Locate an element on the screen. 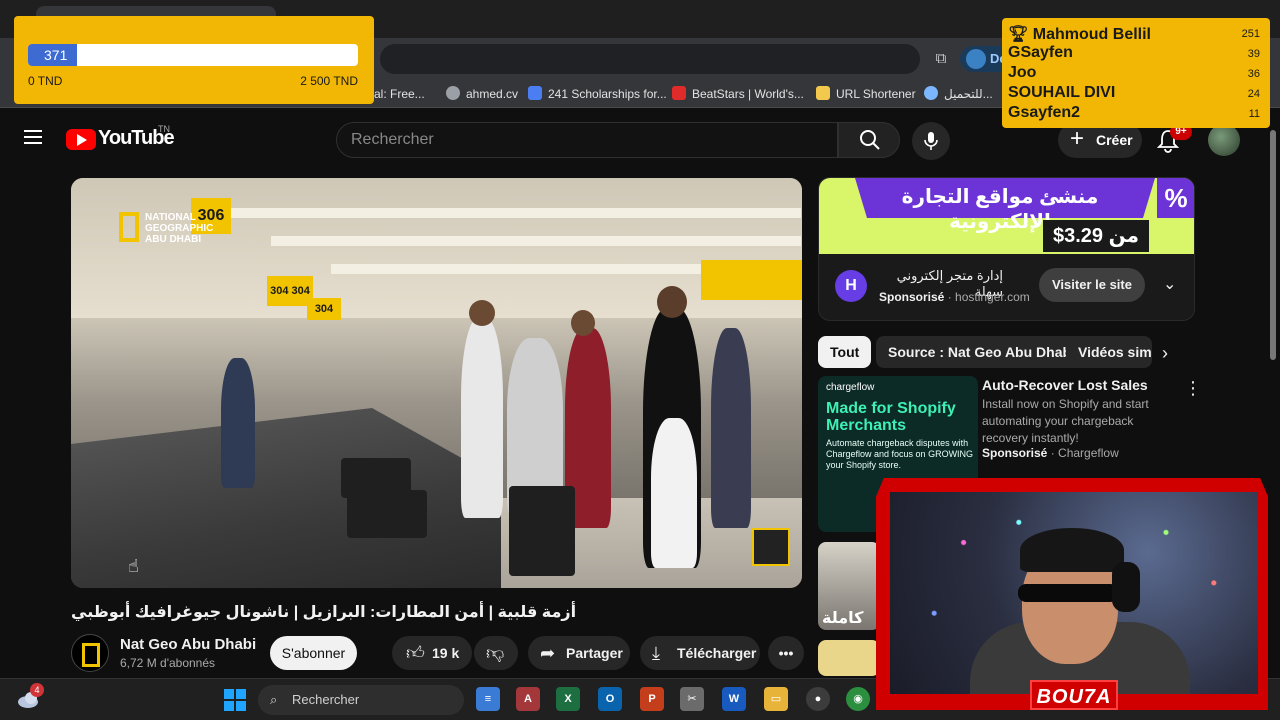  natgeo-watermark-logo: NATIONAL GEOGRAPHIC ABU DHABI is located at coordinates (169, 232).